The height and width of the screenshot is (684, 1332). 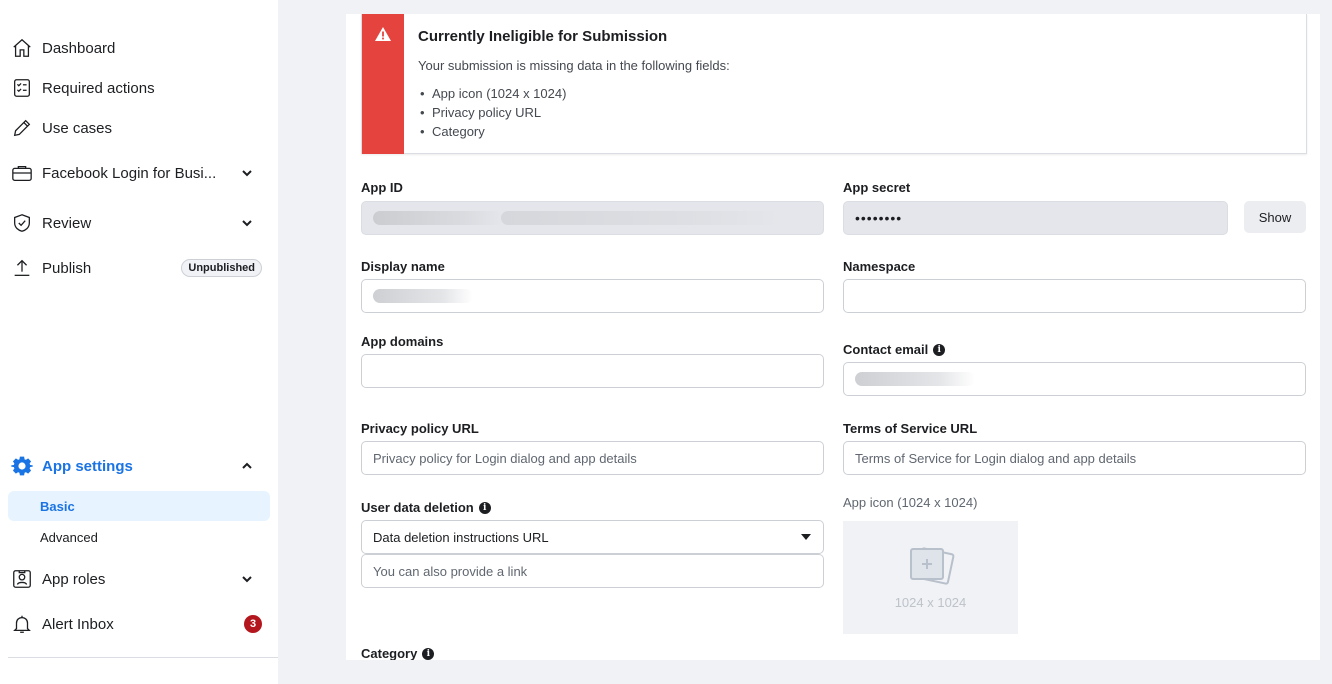 I want to click on chevron-up-icon, so click(x=247, y=466).